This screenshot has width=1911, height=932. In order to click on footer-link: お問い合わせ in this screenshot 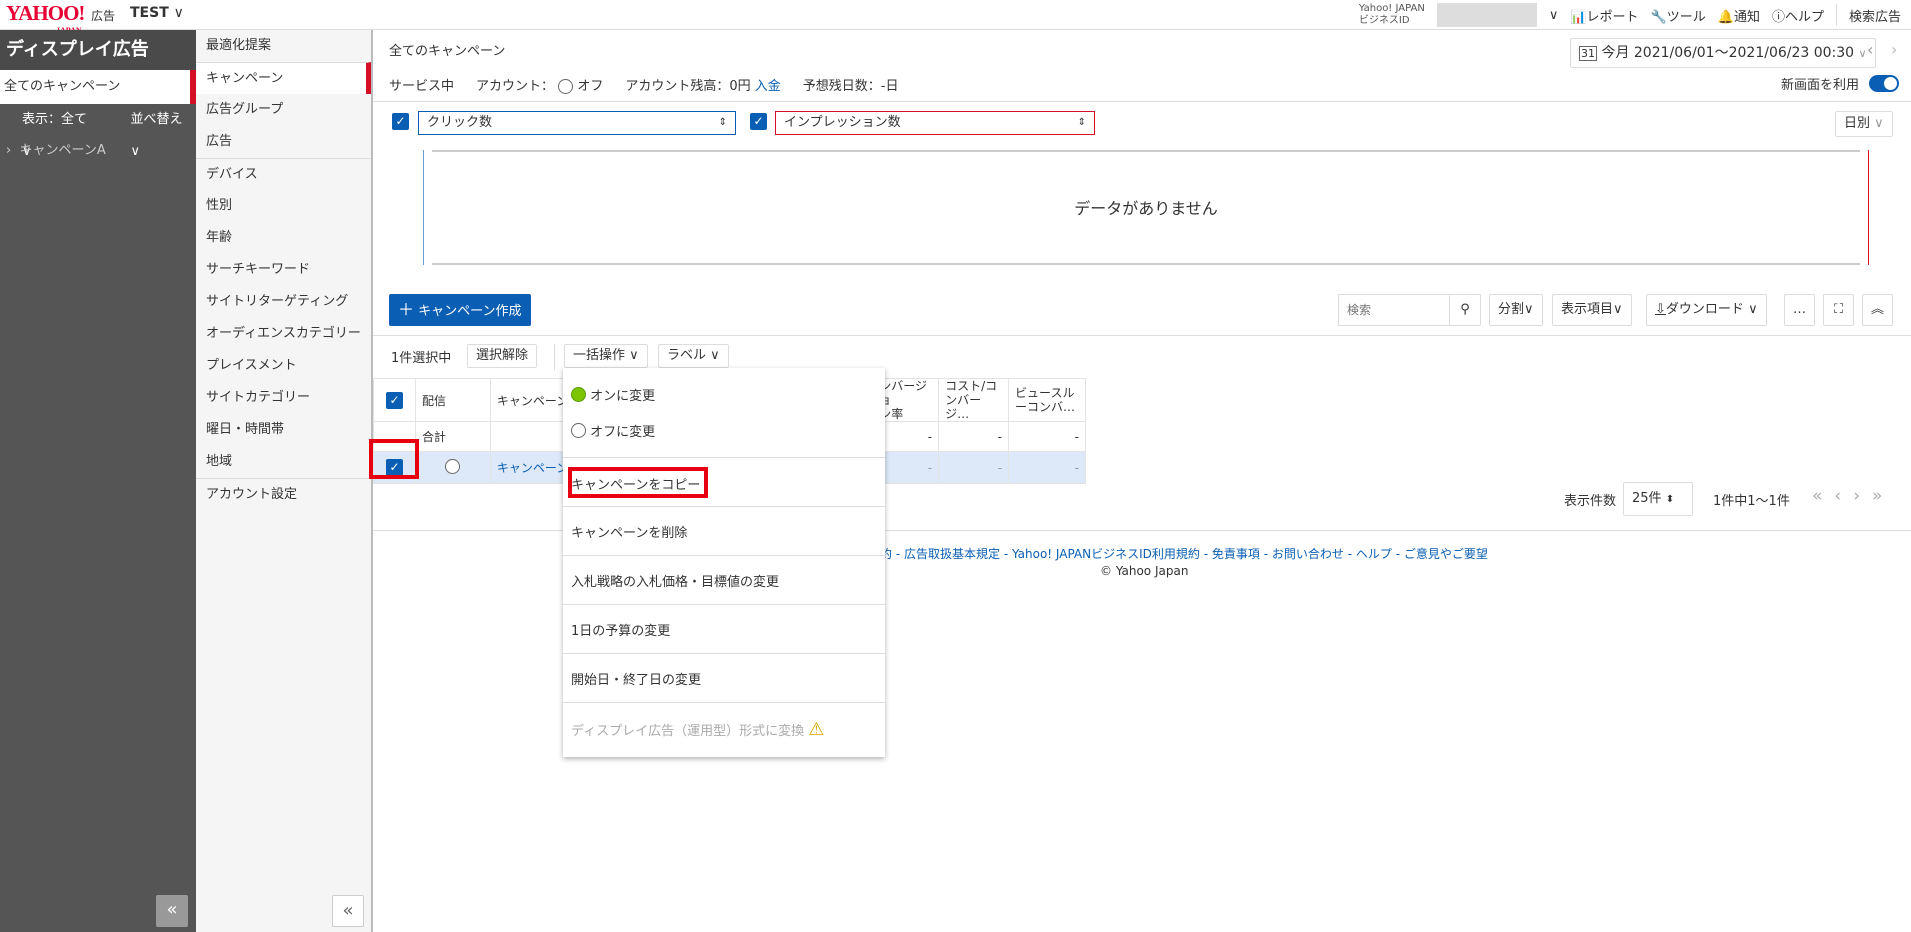, I will do `click(1308, 554)`.